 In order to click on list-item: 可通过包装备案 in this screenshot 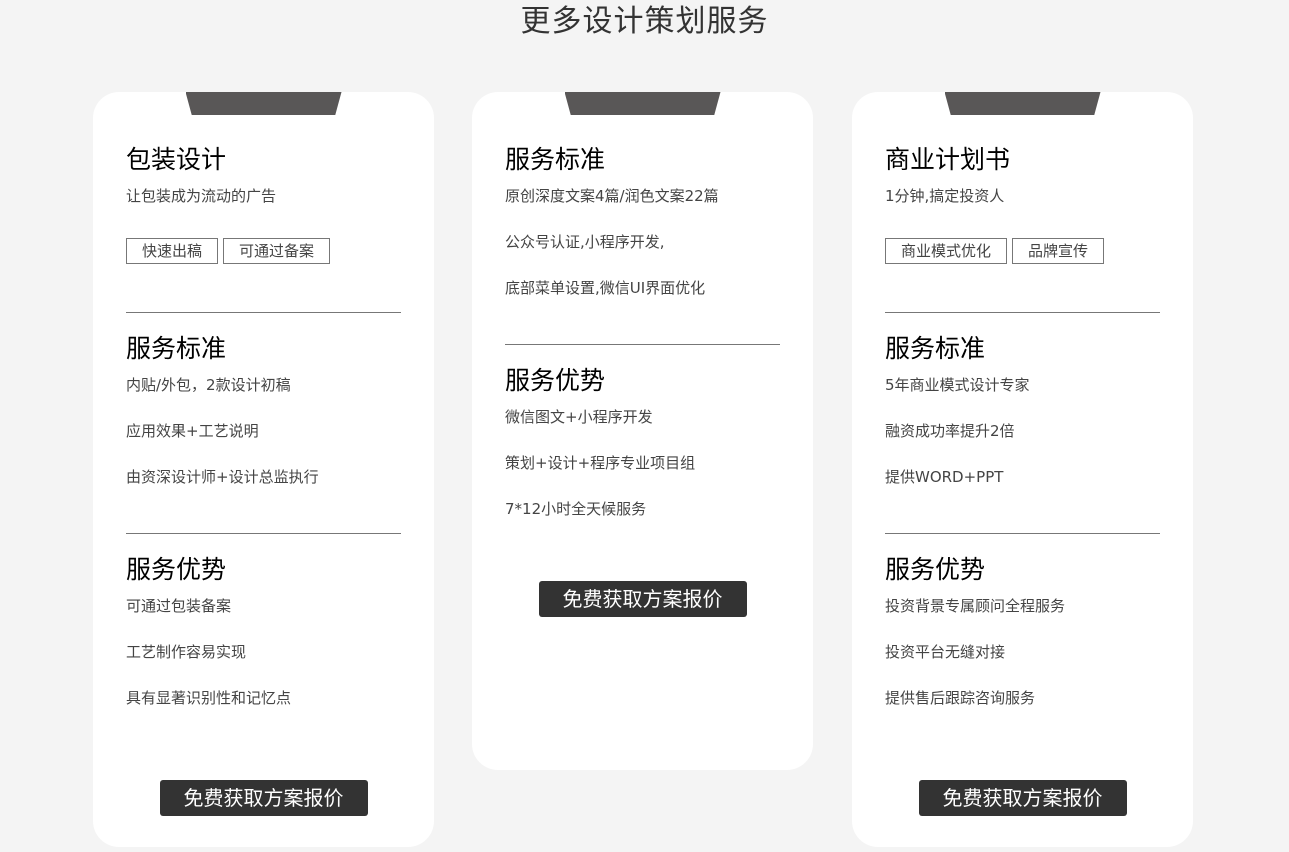, I will do `click(179, 606)`.